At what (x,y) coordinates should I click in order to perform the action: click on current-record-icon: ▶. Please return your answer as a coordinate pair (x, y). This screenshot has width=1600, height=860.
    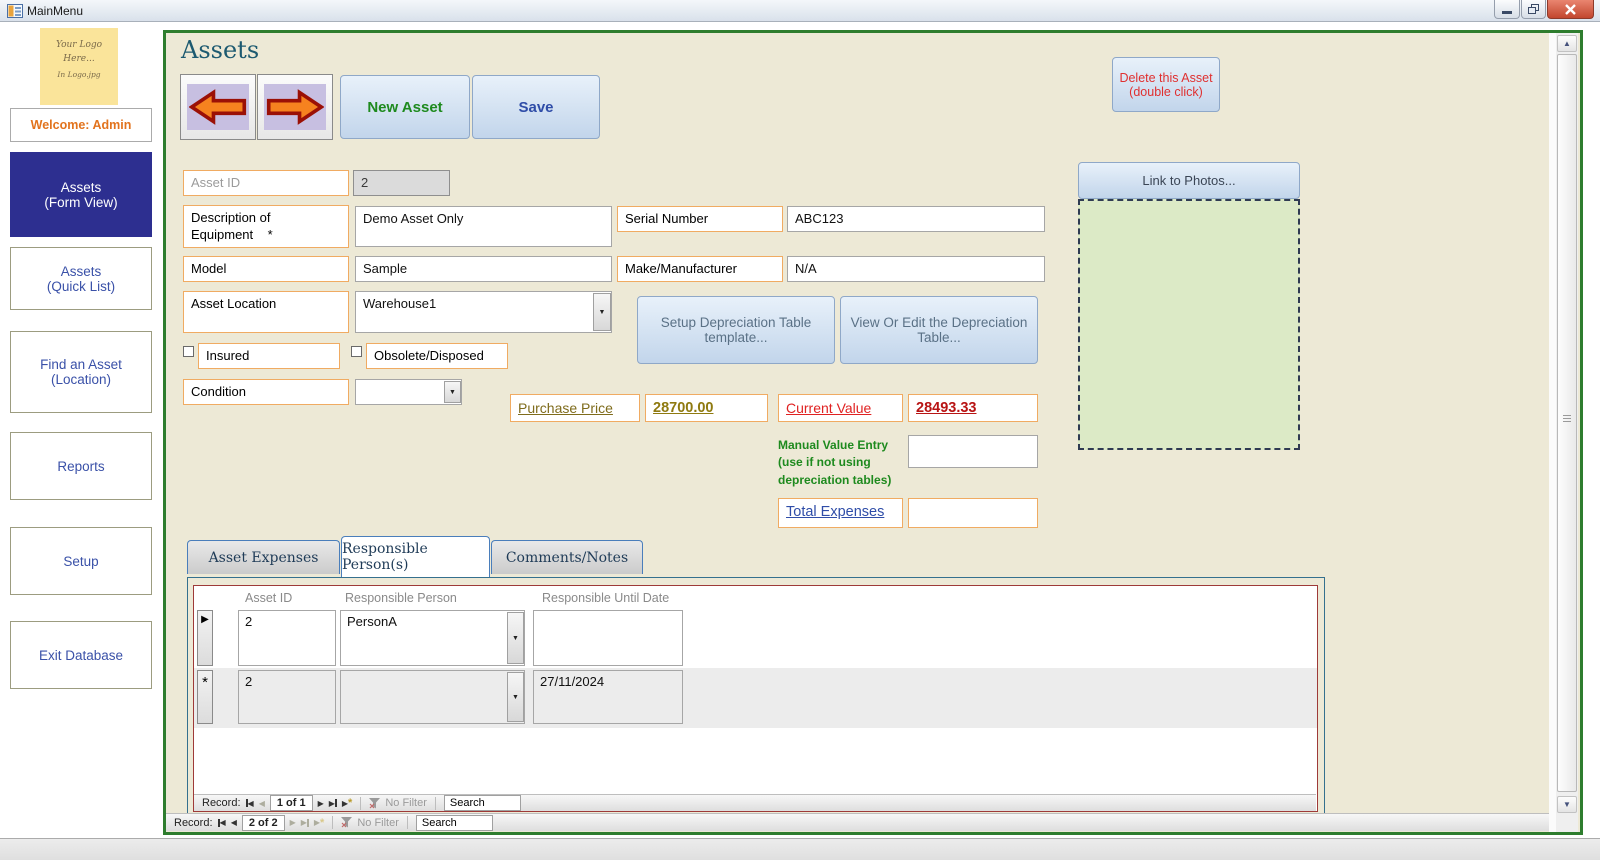
    Looking at the image, I should click on (205, 619).